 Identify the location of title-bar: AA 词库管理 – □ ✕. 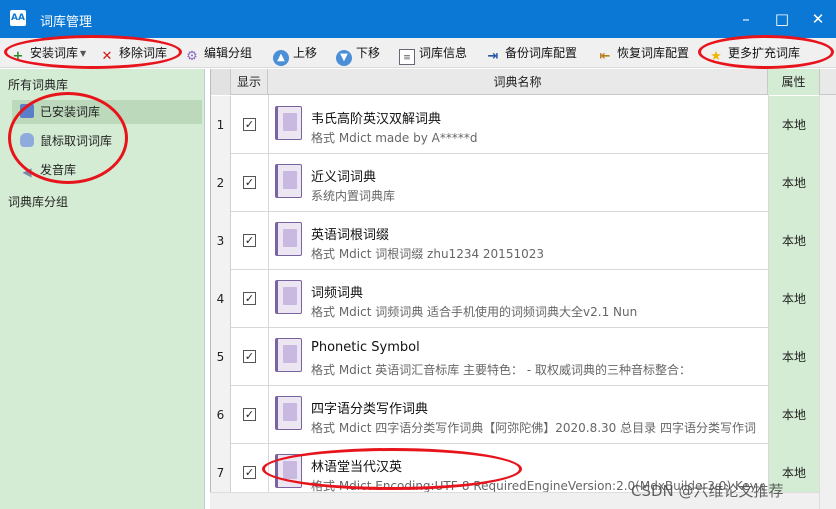
(418, 19).